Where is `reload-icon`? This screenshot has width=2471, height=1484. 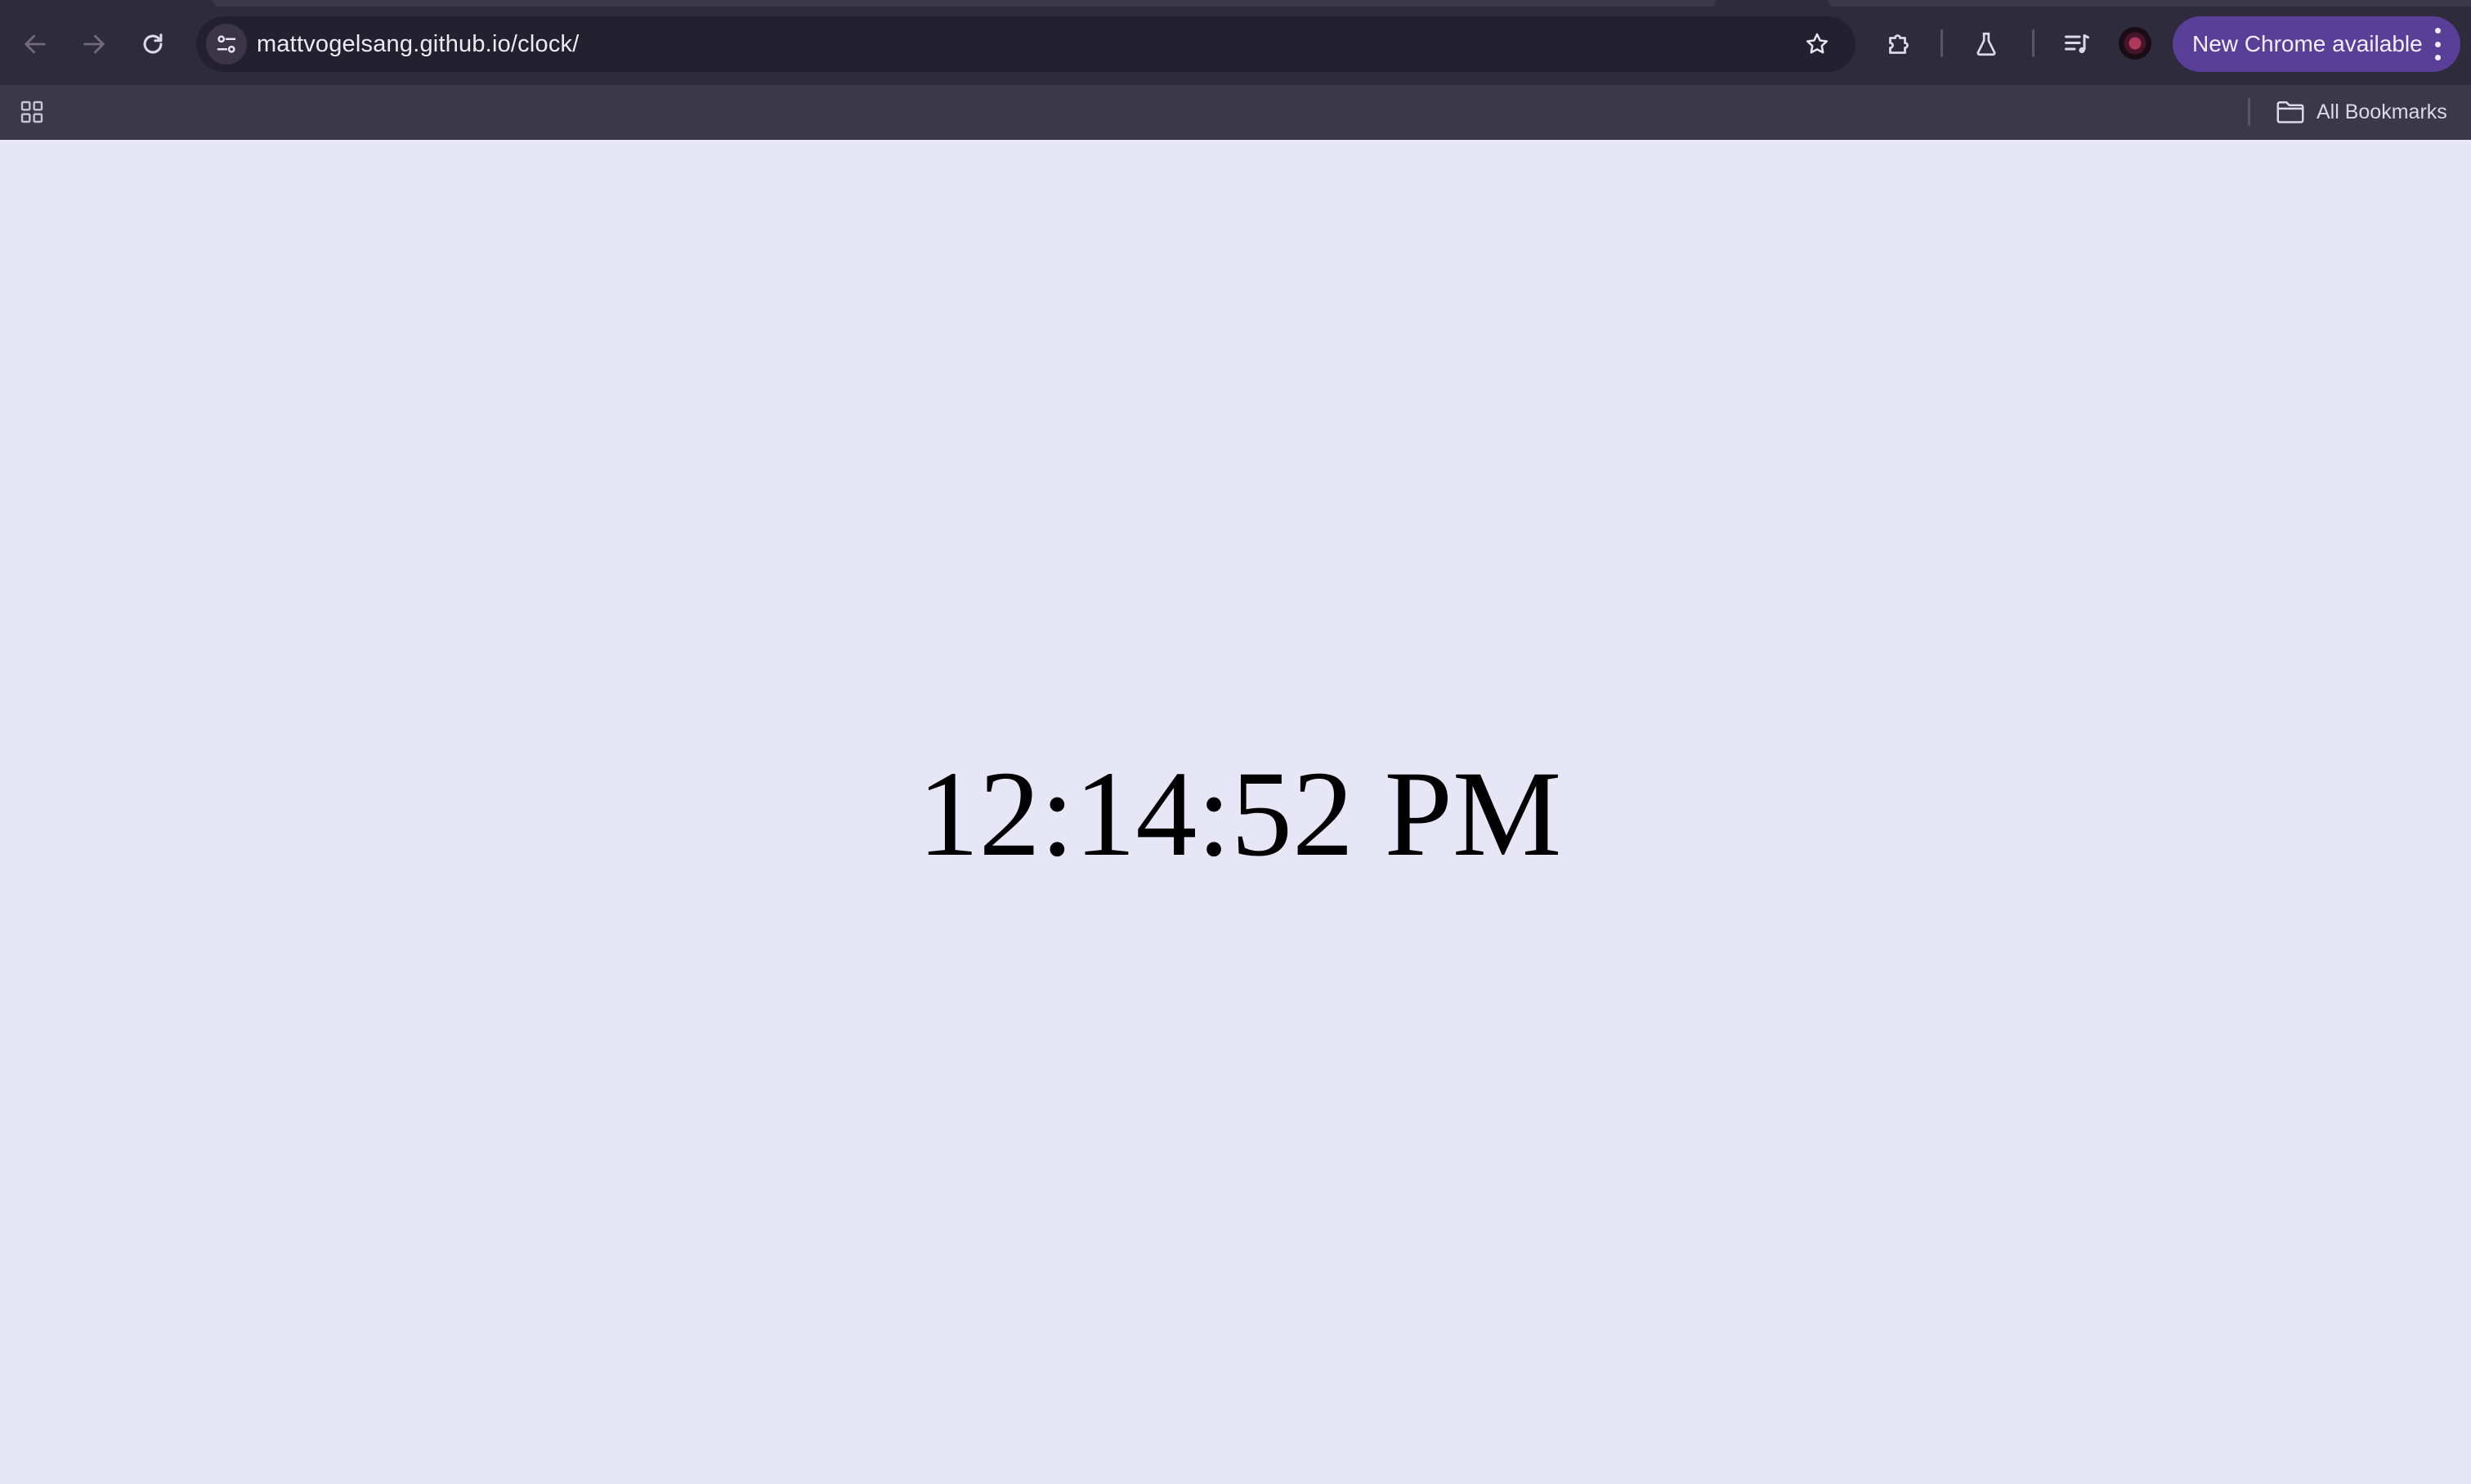
reload-icon is located at coordinates (153, 44).